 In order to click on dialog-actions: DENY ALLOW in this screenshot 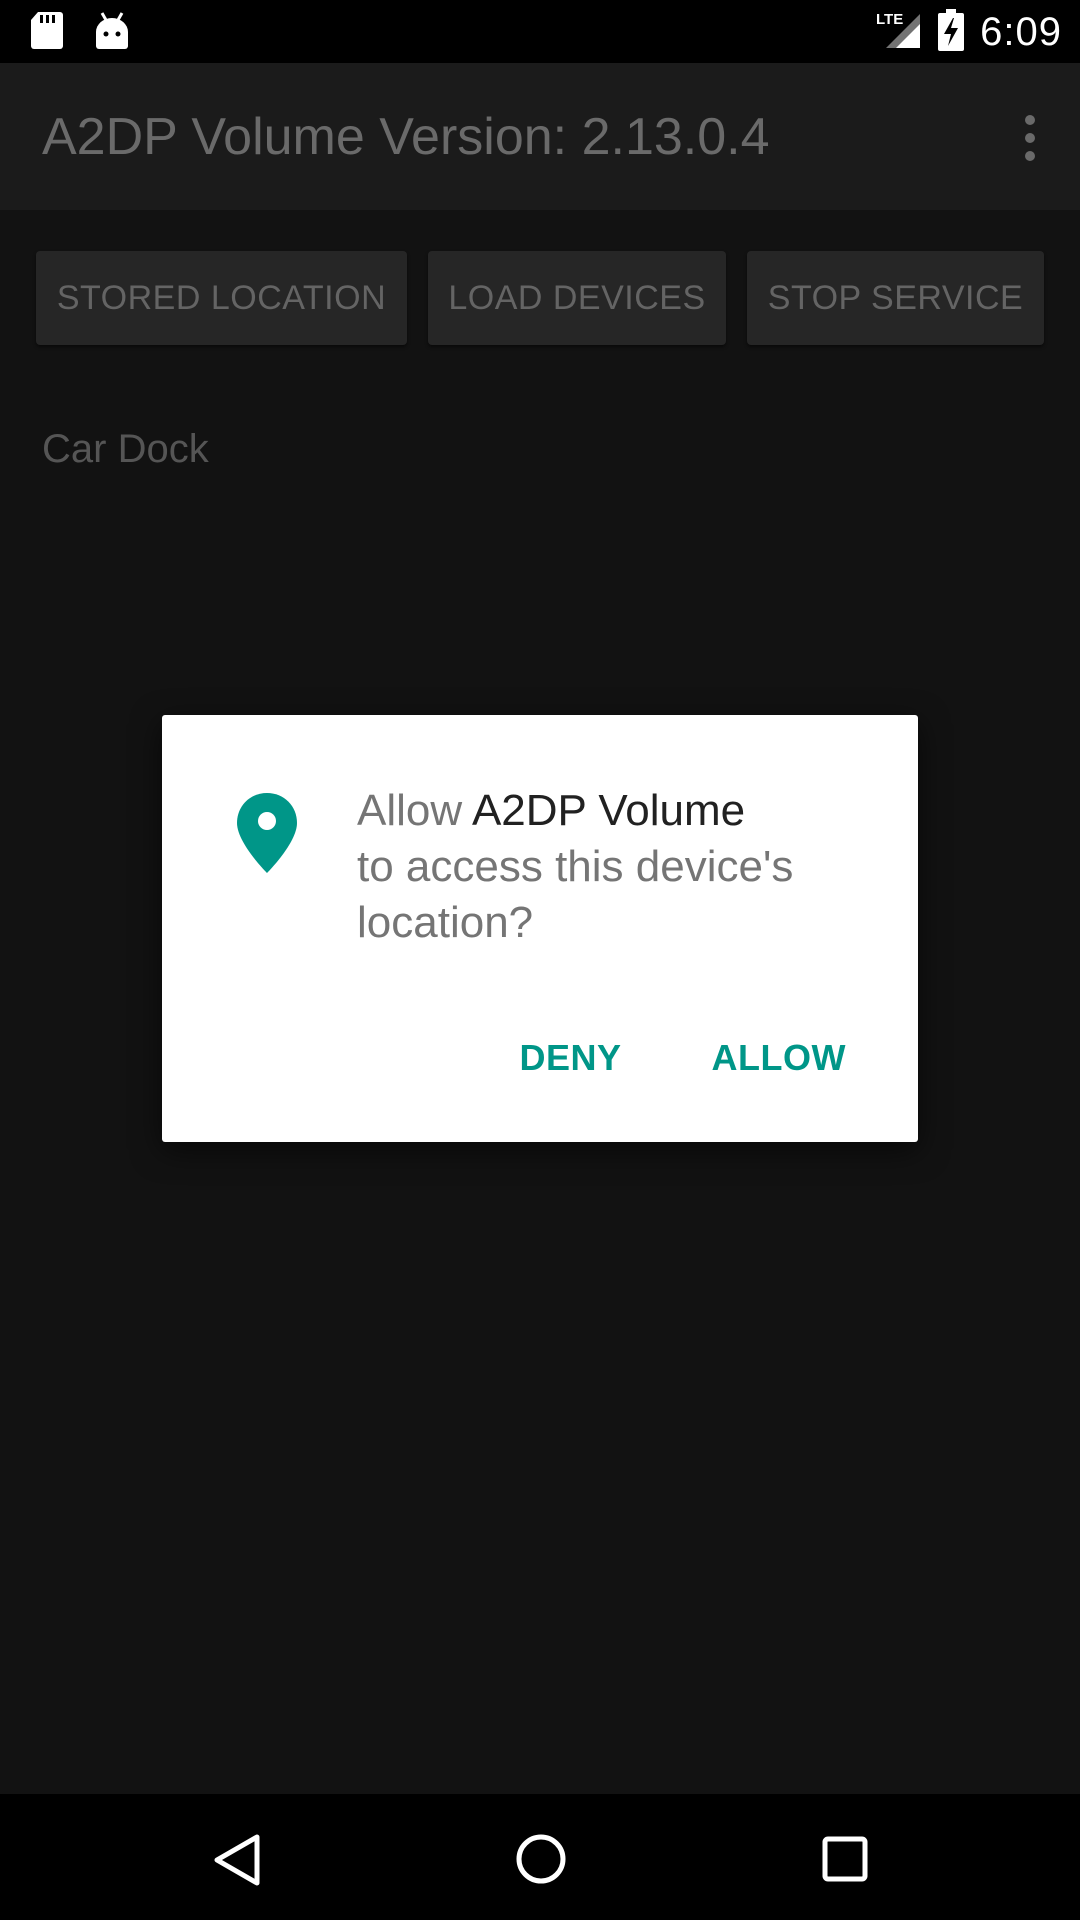, I will do `click(683, 1058)`.